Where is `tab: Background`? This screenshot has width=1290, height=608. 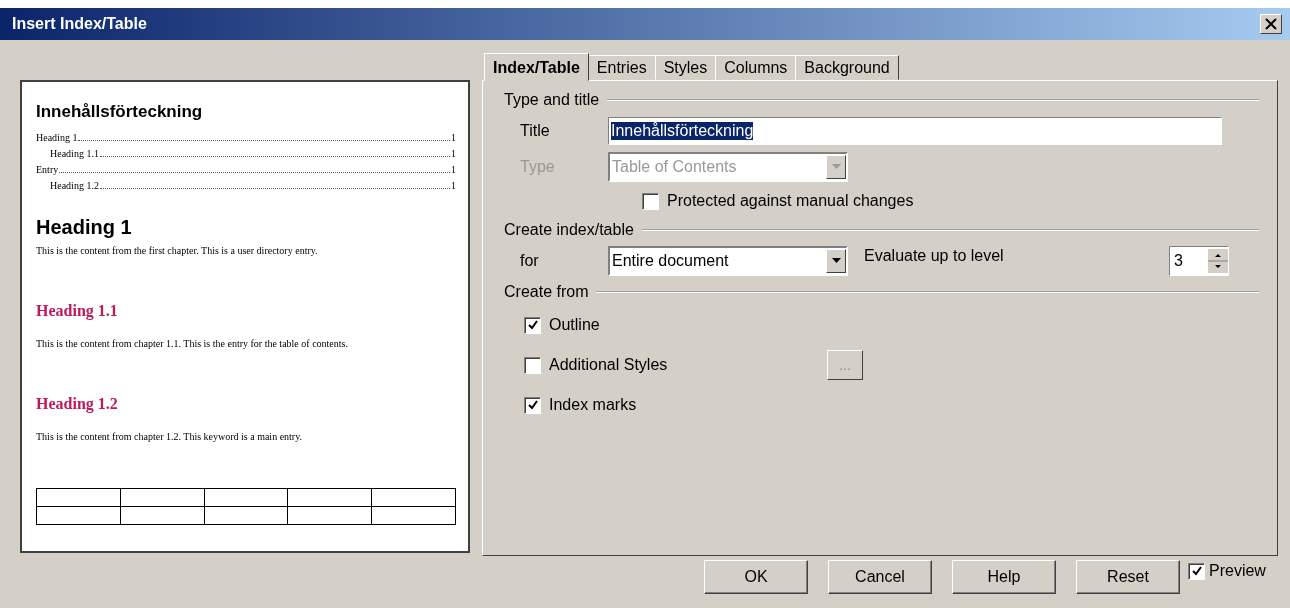
tab: Background is located at coordinates (847, 67).